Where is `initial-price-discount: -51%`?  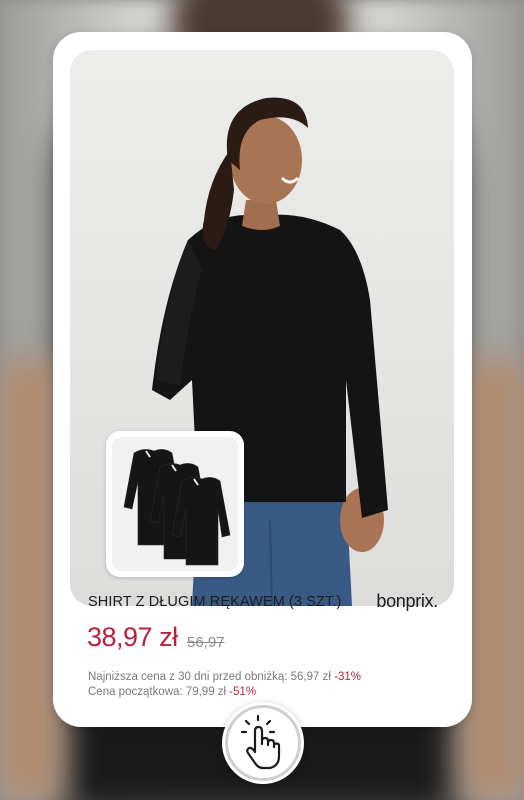 initial-price-discount: -51% is located at coordinates (243, 692).